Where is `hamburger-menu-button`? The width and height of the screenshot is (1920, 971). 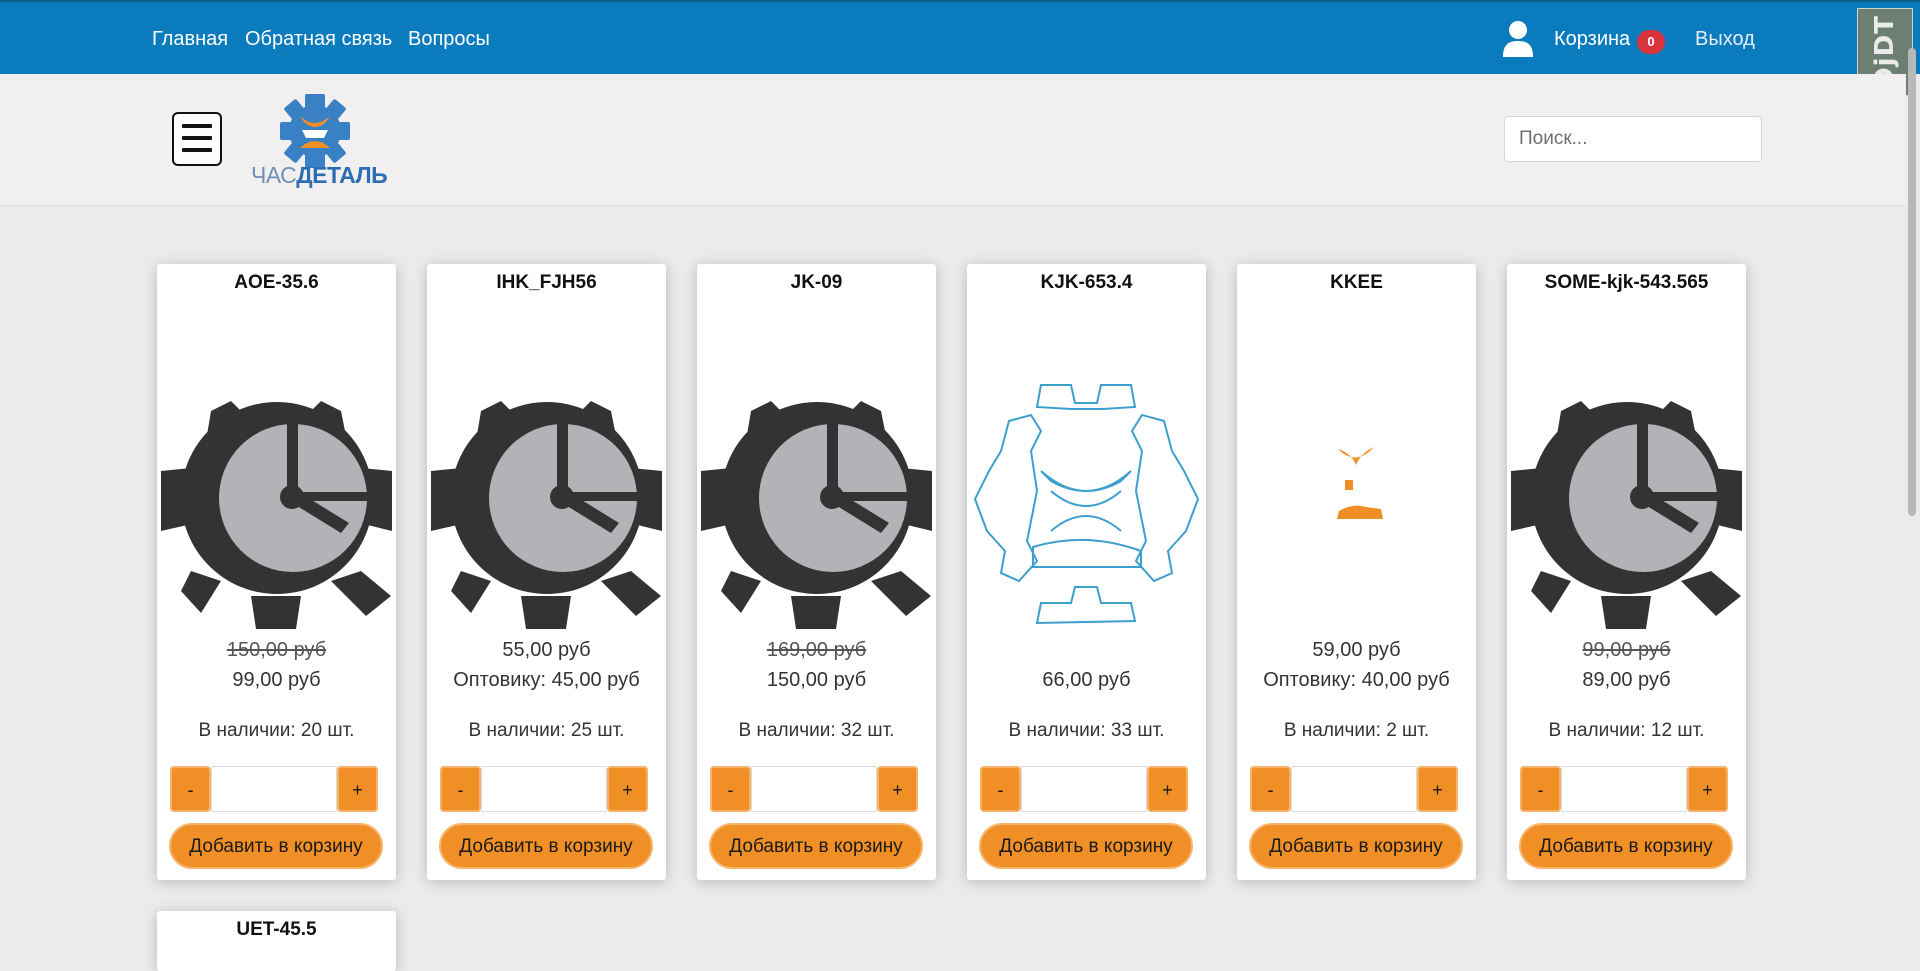 hamburger-menu-button is located at coordinates (197, 139).